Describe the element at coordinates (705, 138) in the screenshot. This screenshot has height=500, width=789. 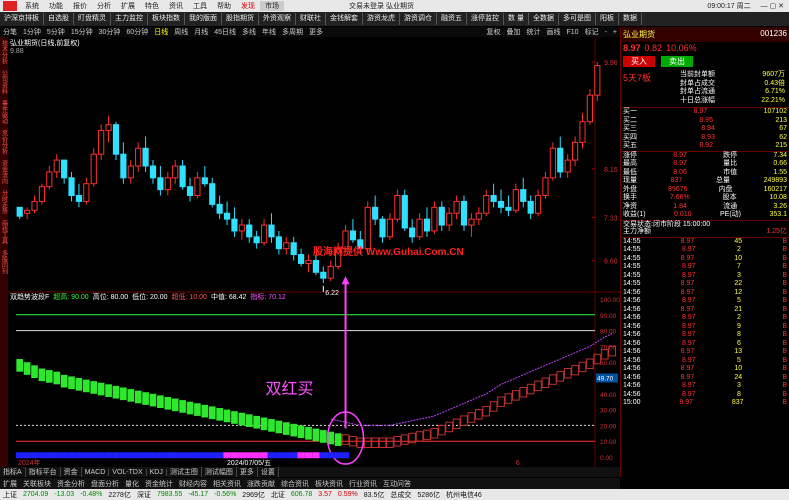
I see `bid-row: 买四 8.93 62` at that location.